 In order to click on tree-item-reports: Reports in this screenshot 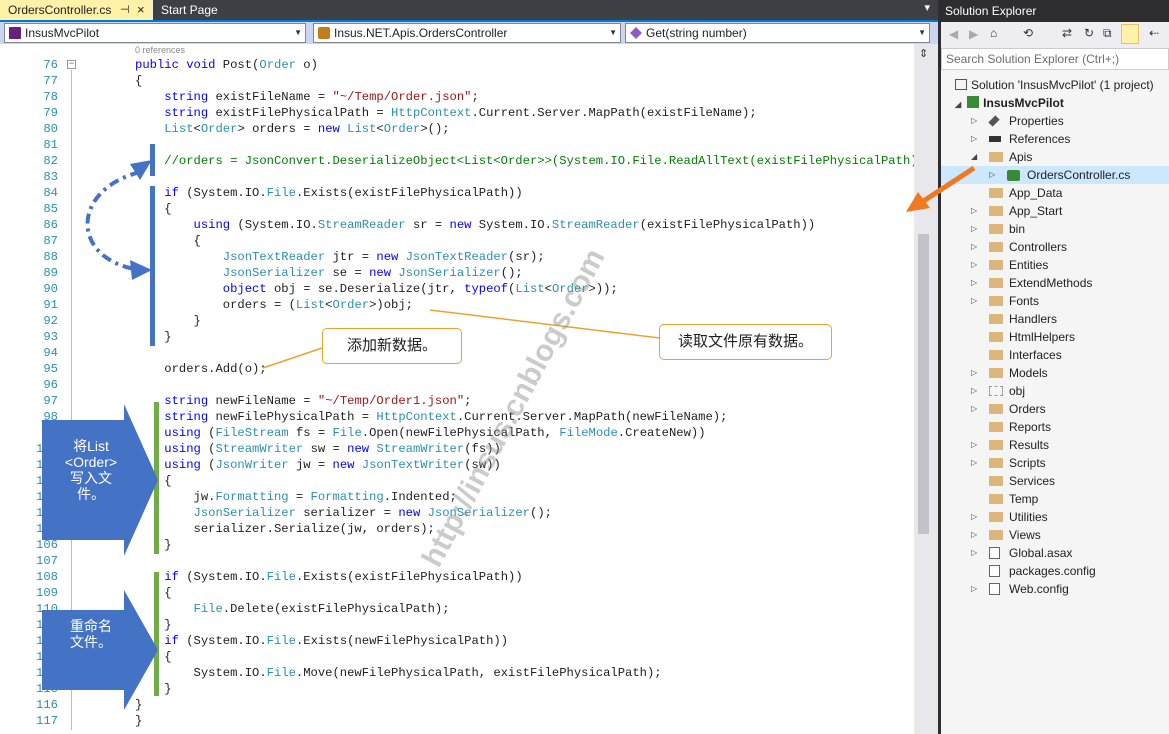, I will do `click(1055, 427)`.